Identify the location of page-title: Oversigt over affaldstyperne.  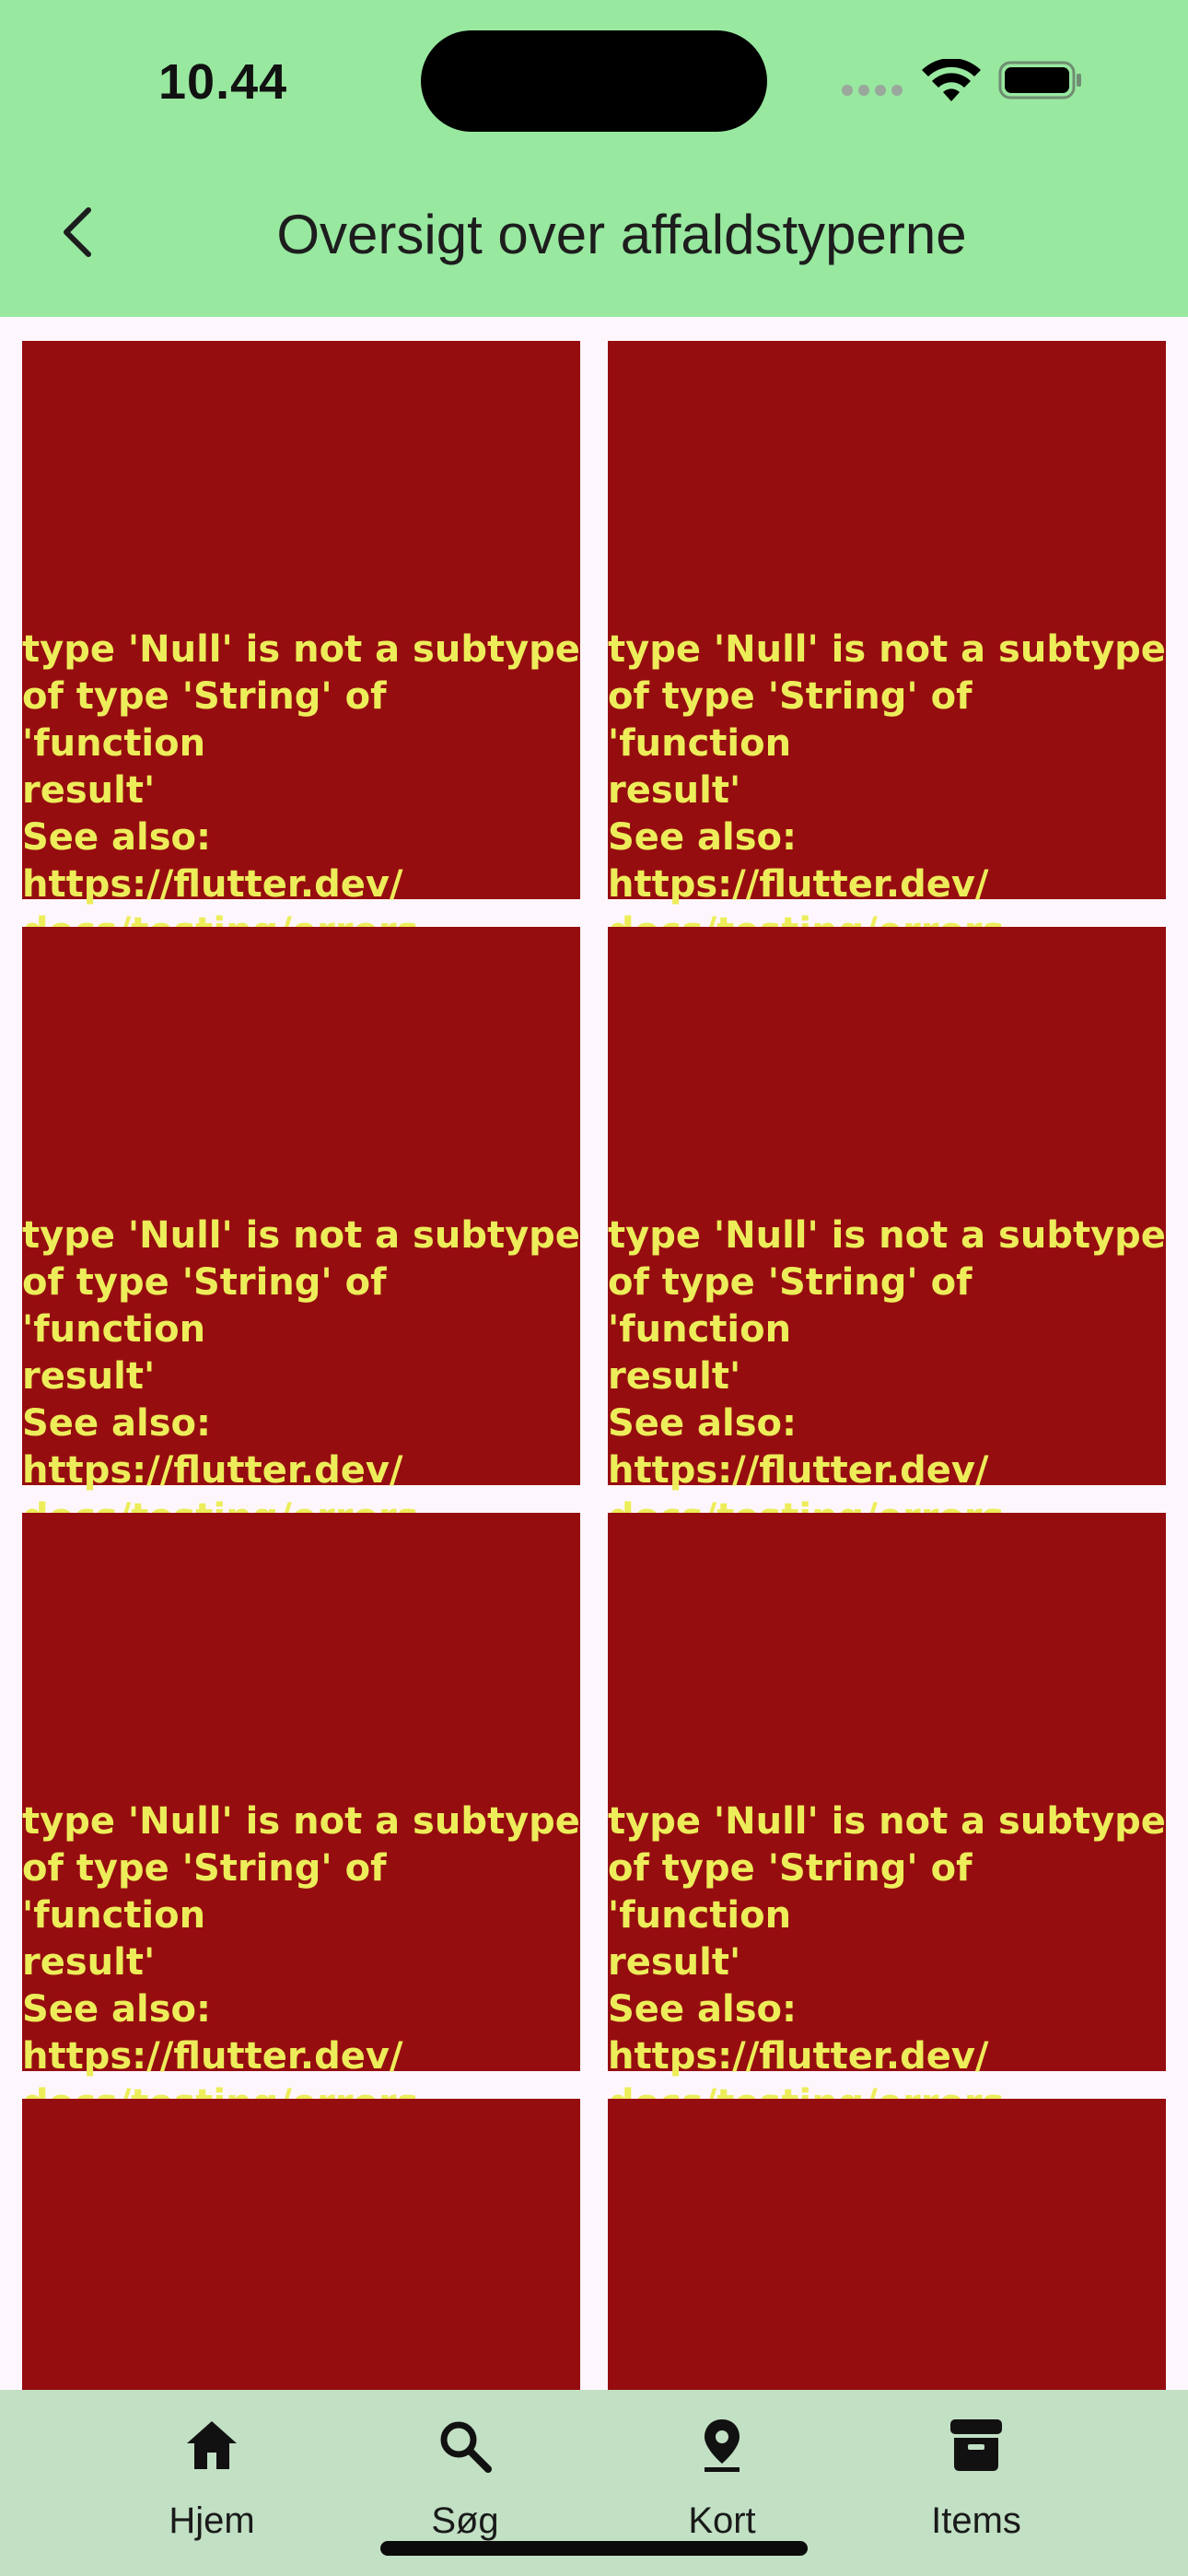
(621, 234).